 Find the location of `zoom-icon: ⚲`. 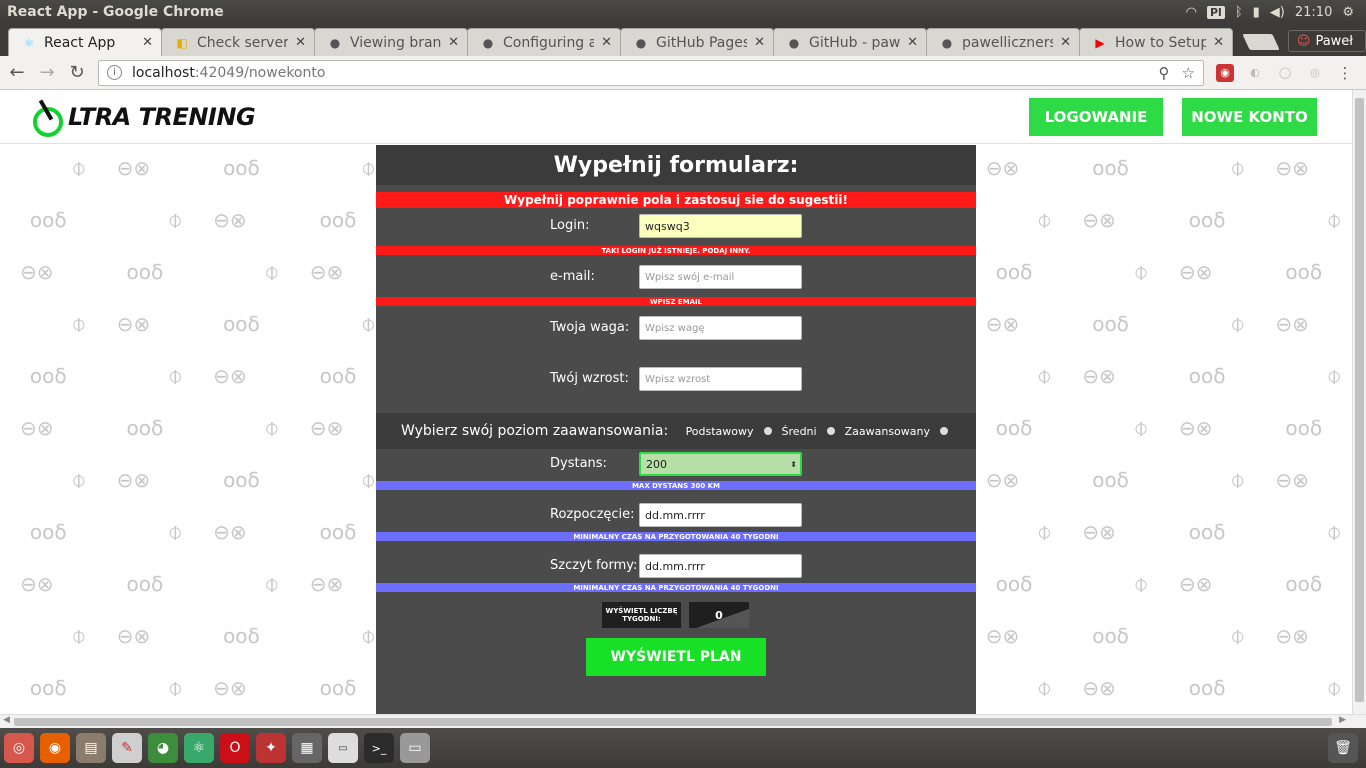

zoom-icon: ⚲ is located at coordinates (1164, 73).